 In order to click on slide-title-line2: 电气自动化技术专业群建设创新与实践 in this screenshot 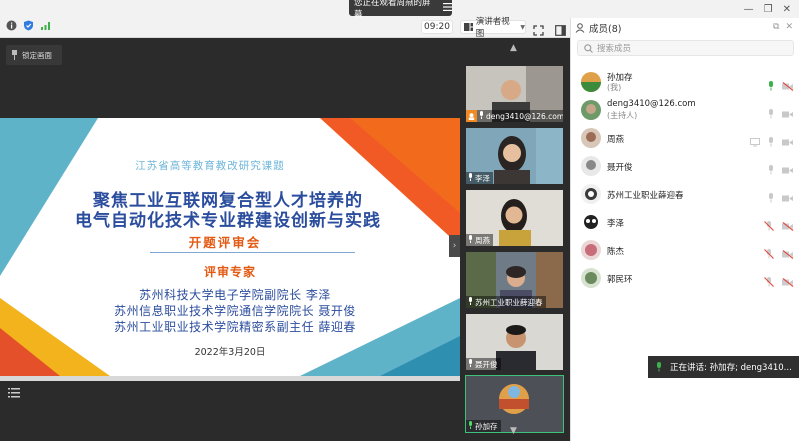, I will do `click(228, 221)`.